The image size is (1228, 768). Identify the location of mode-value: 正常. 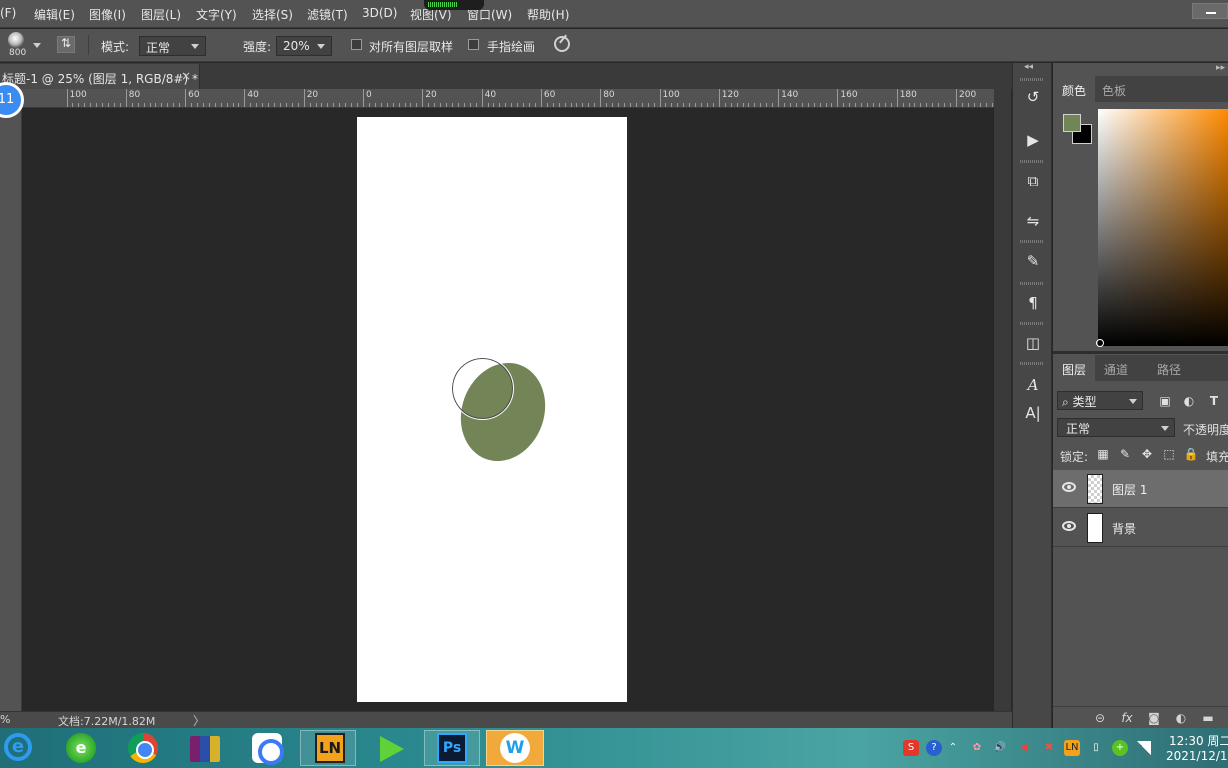
(158, 48).